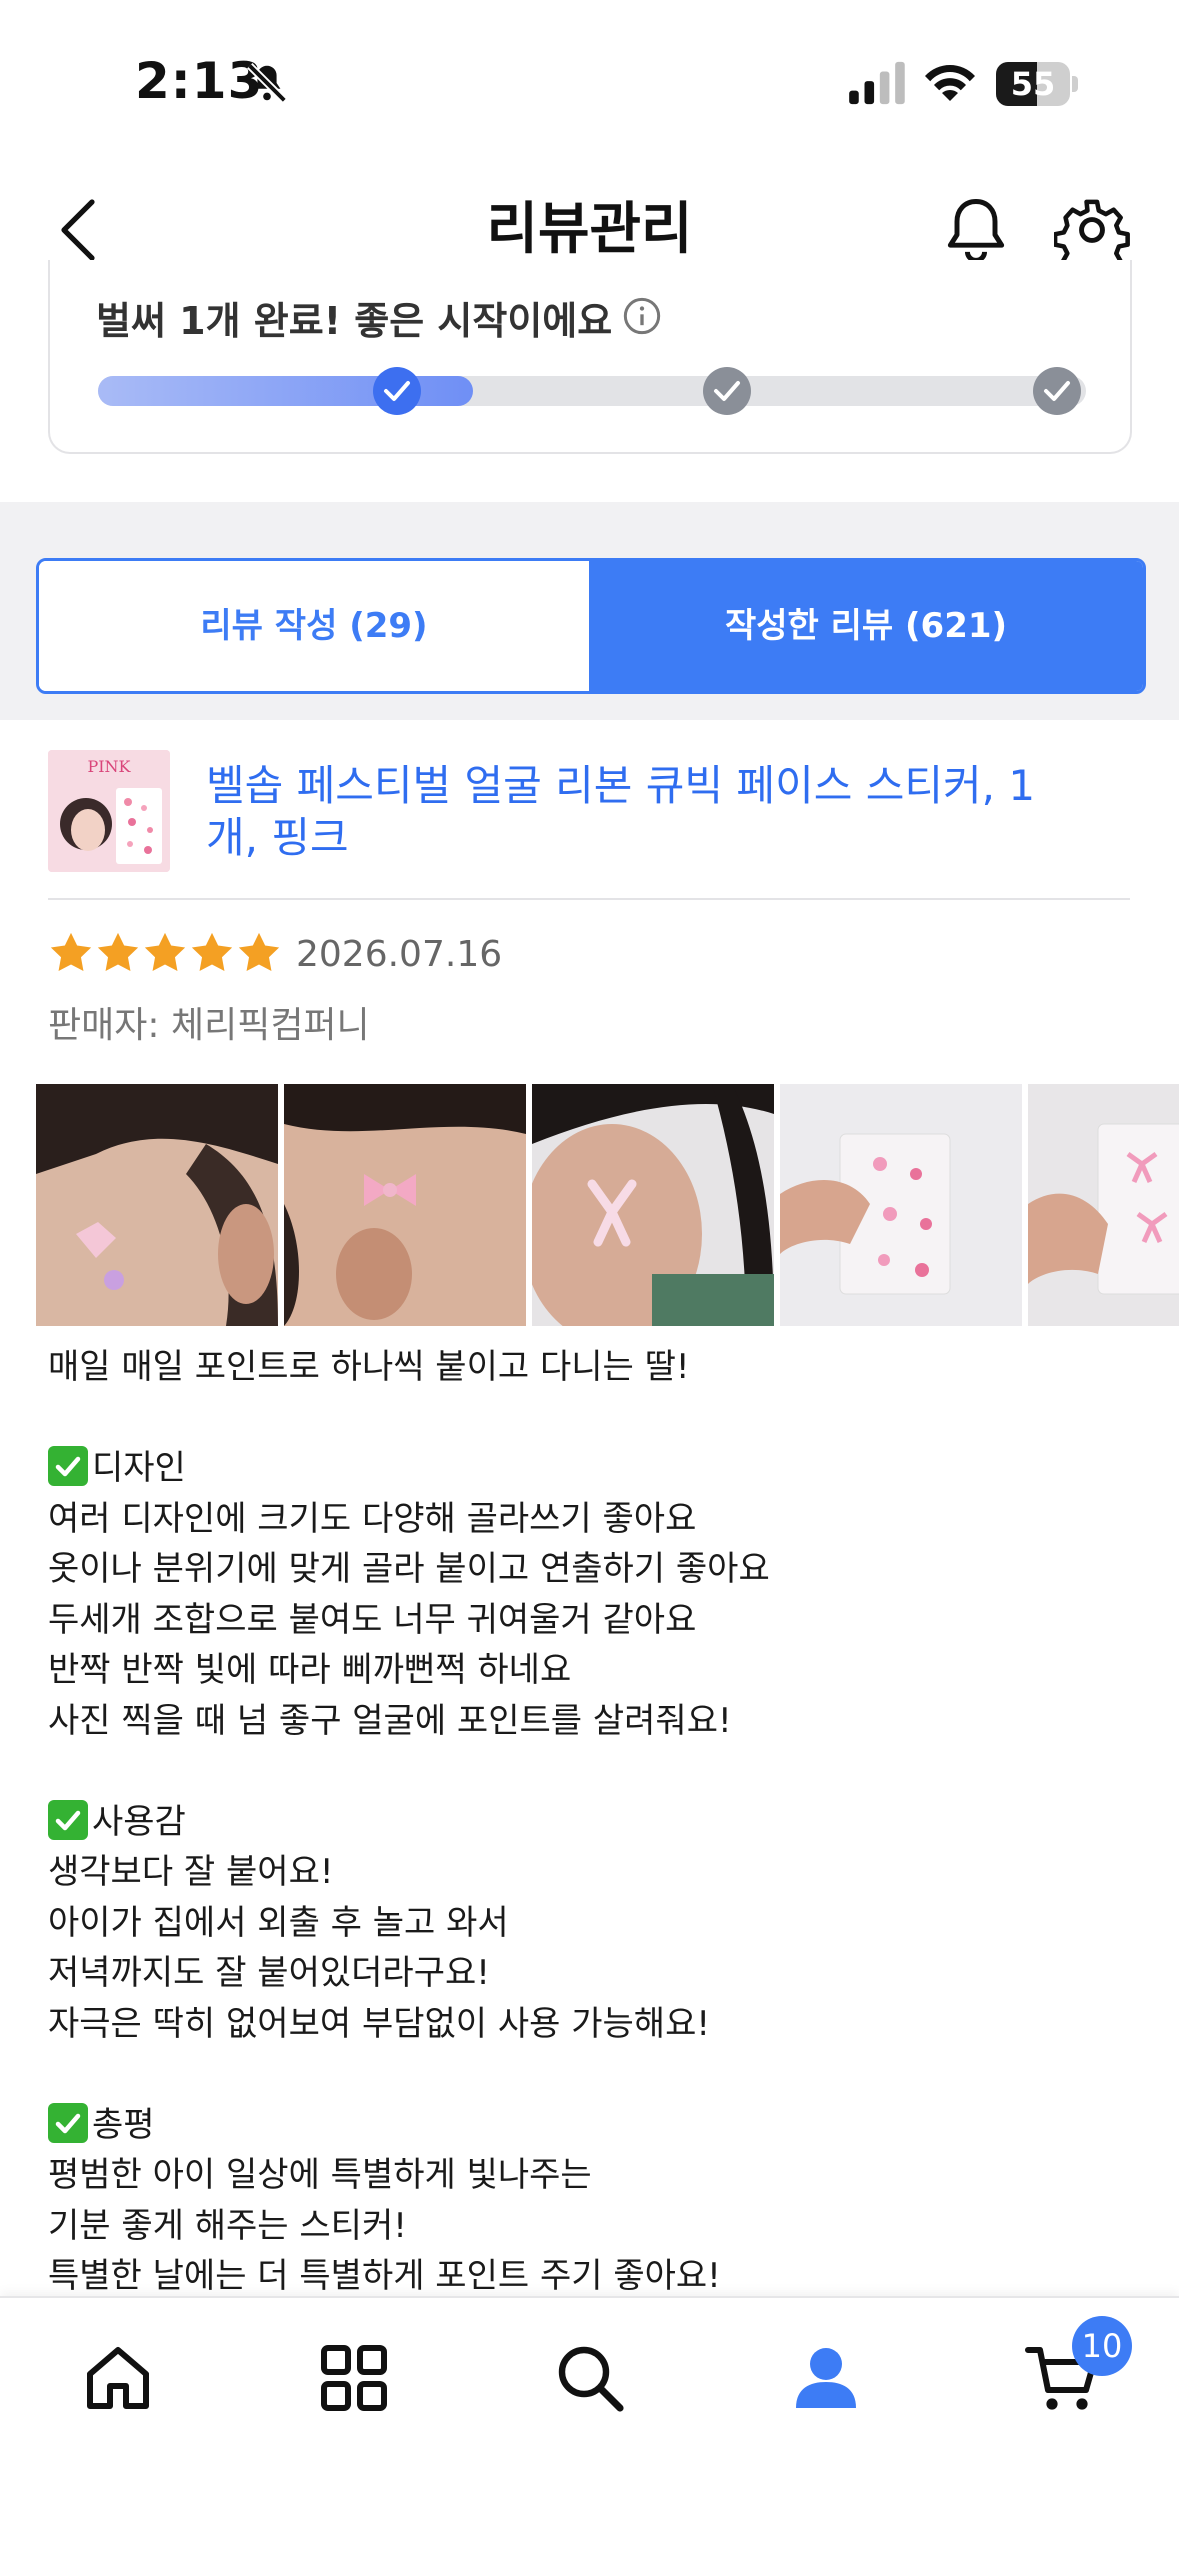 This screenshot has height=2558, width=1179. What do you see at coordinates (593, 1923) in the screenshot?
I see `review-line: 아이가 집에서 외출 후 놀고 와서` at bounding box center [593, 1923].